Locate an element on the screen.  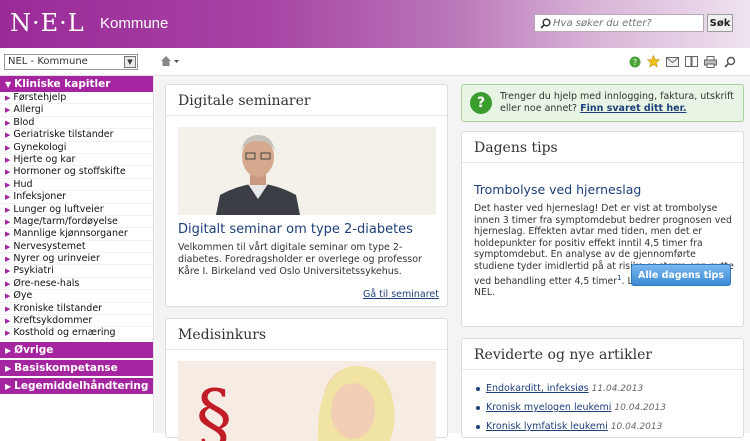
sidebar-item: ▶ Øre-nese-hals is located at coordinates (76, 284).